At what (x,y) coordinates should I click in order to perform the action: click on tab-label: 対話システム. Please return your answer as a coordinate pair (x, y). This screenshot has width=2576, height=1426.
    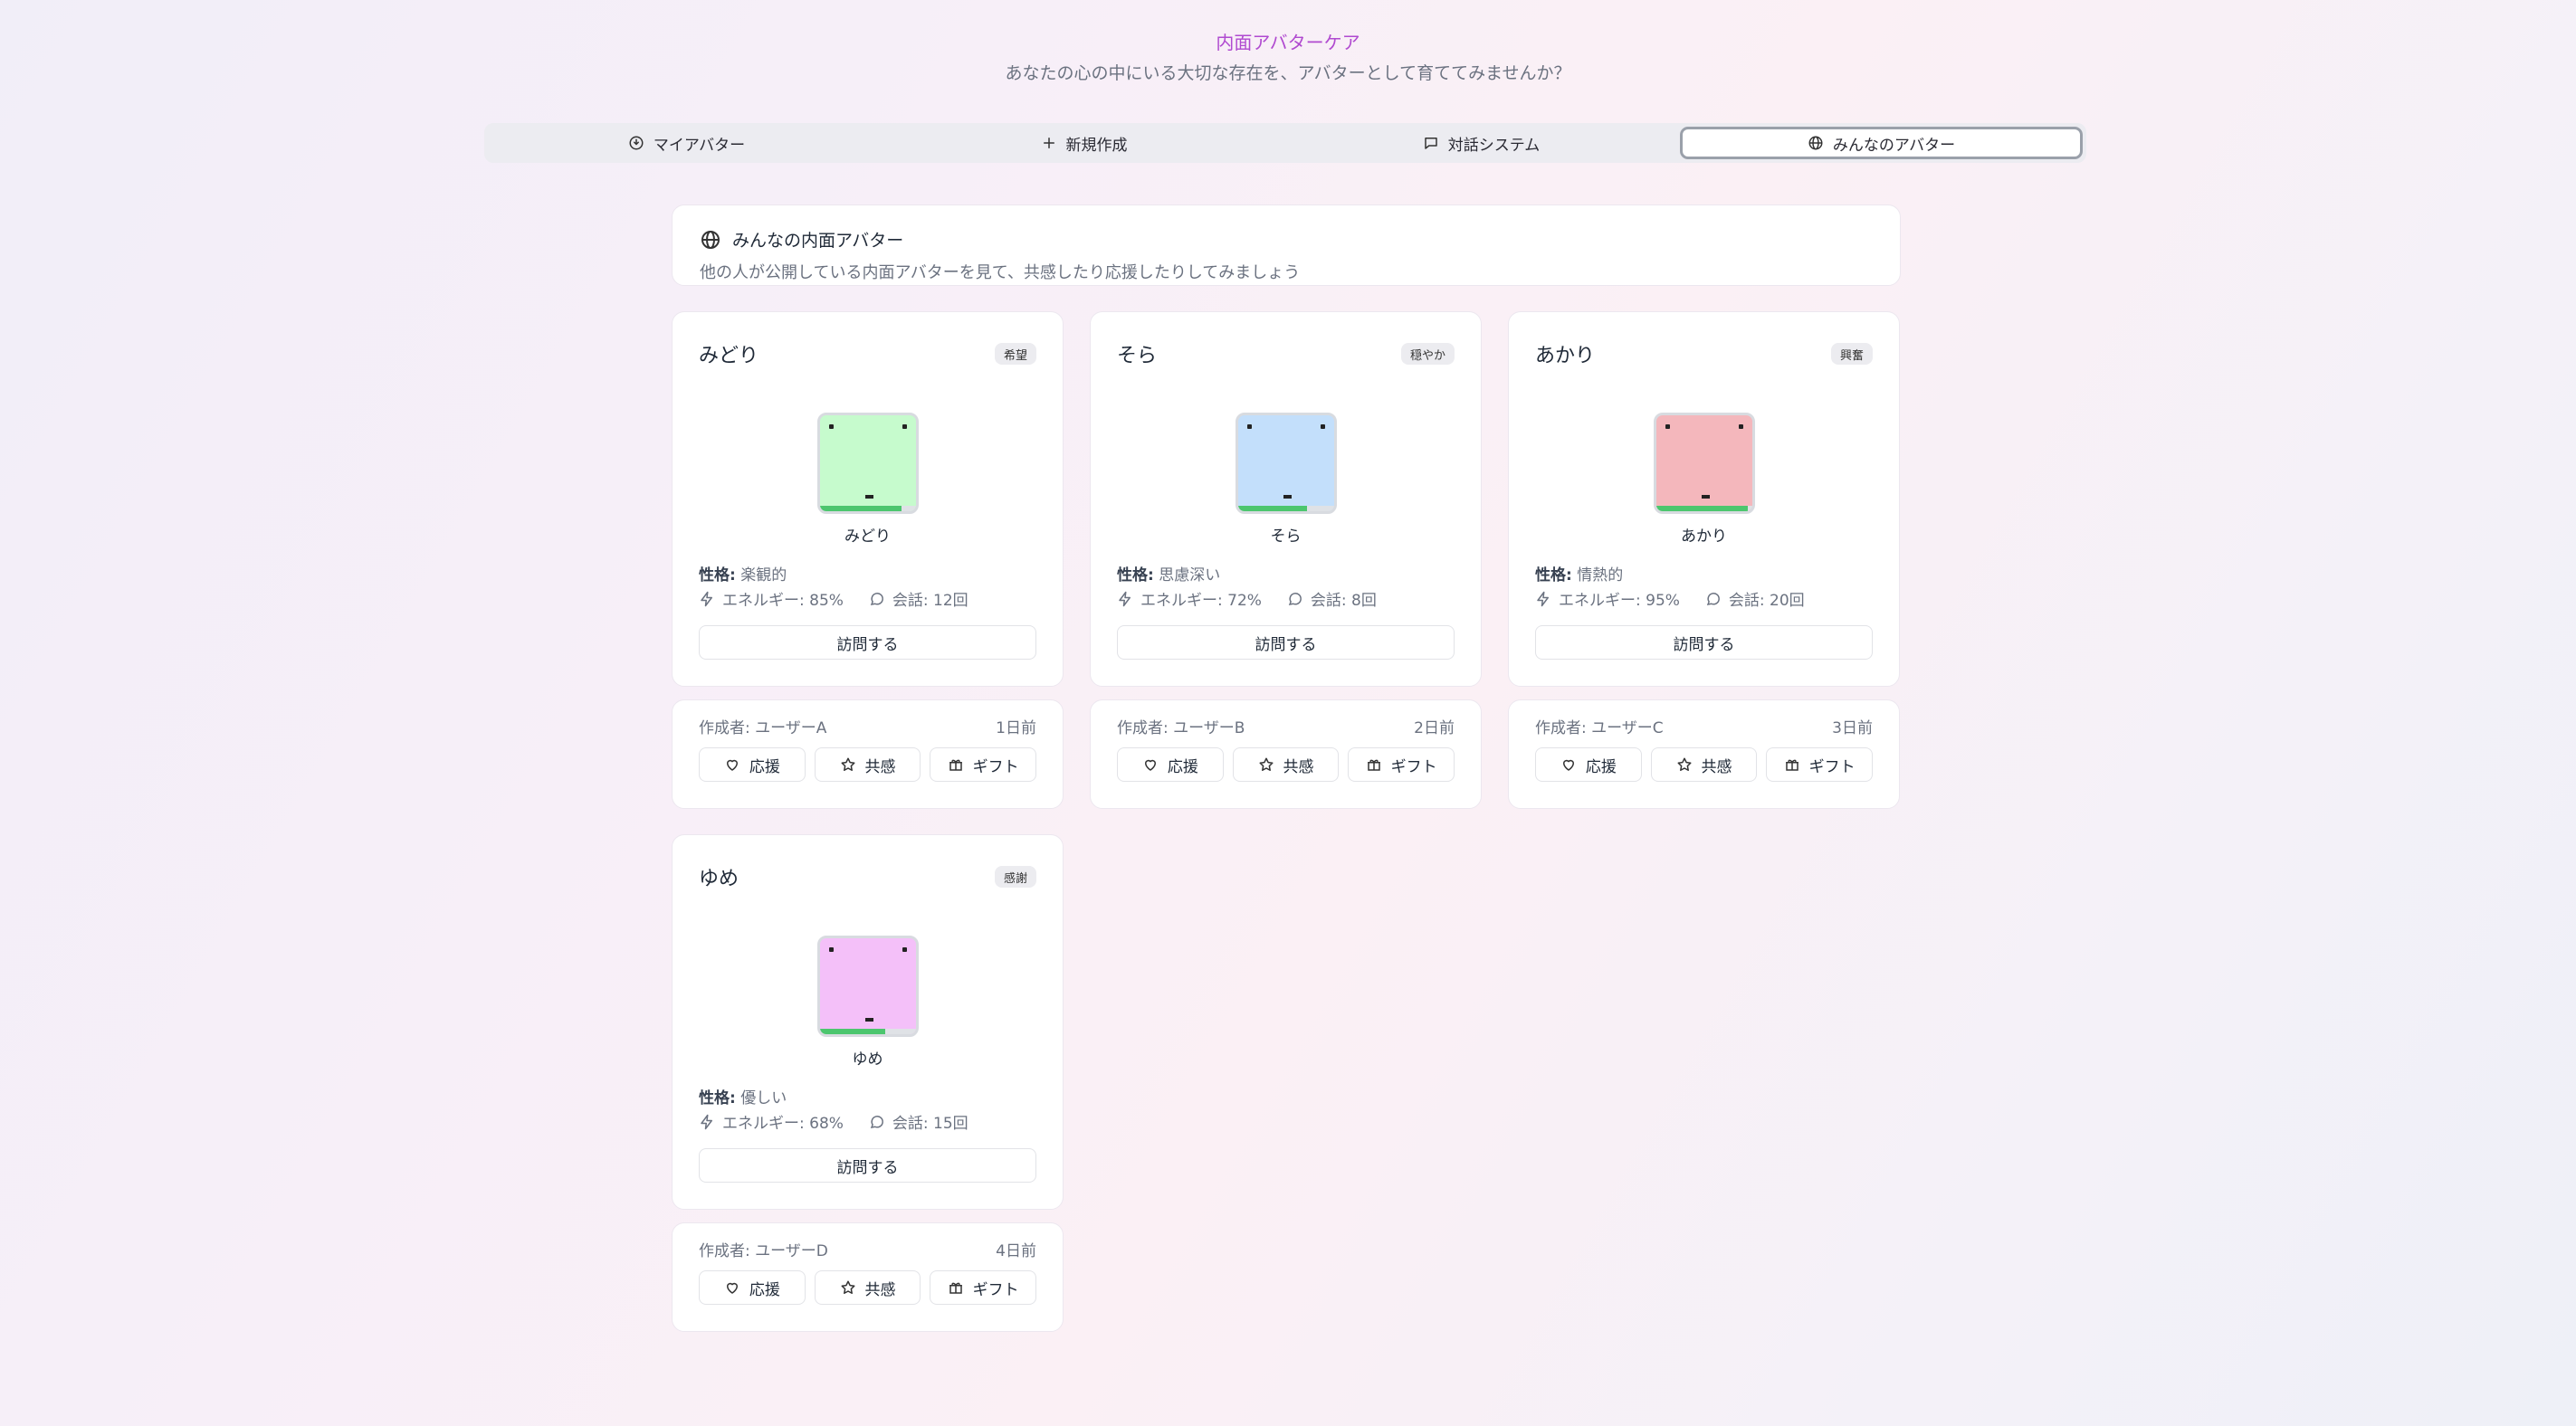
    Looking at the image, I should click on (1494, 145).